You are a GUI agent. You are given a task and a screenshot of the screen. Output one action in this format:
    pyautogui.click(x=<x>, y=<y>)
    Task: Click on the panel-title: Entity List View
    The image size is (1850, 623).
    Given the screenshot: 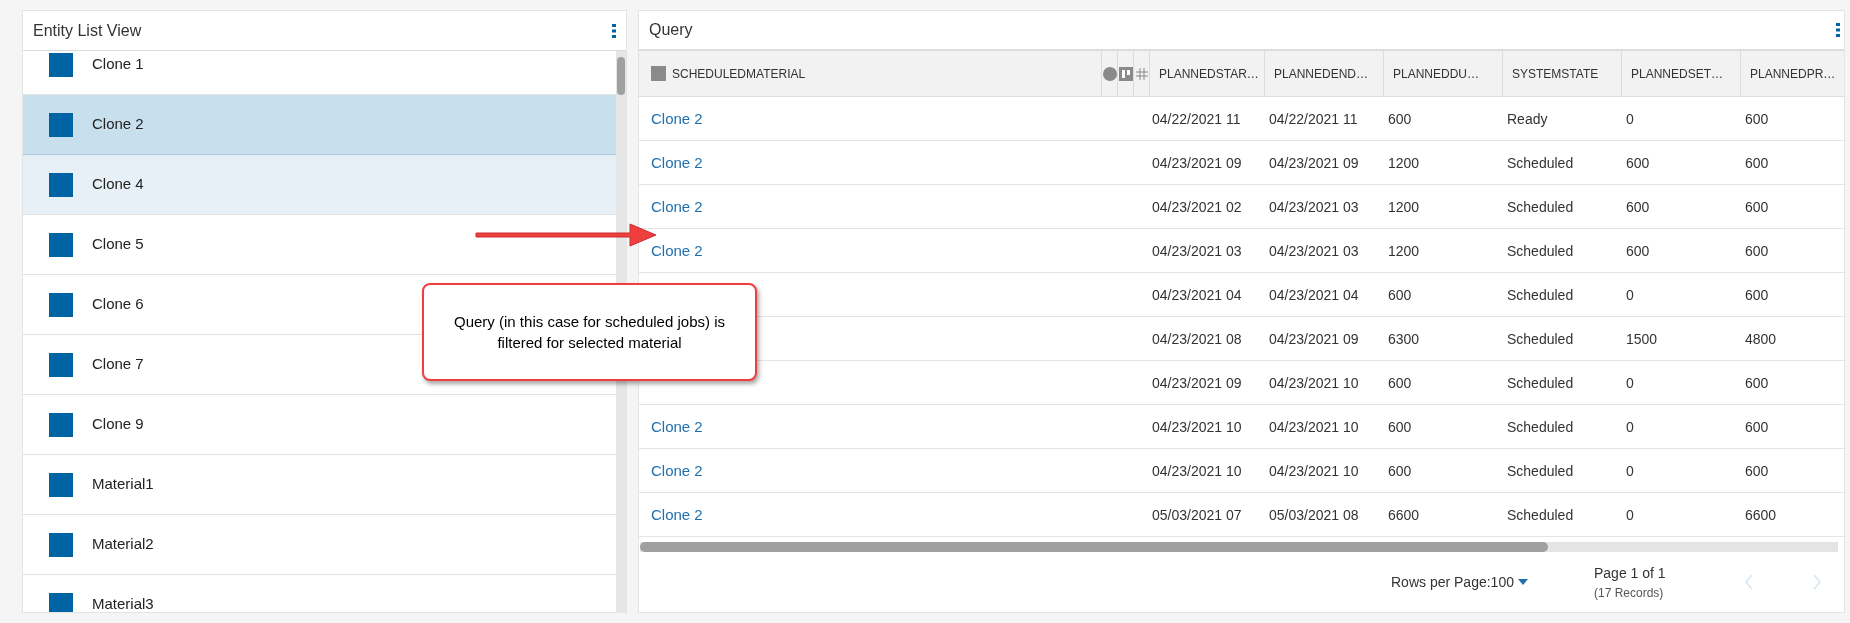 What is the action you would take?
    pyautogui.click(x=87, y=30)
    